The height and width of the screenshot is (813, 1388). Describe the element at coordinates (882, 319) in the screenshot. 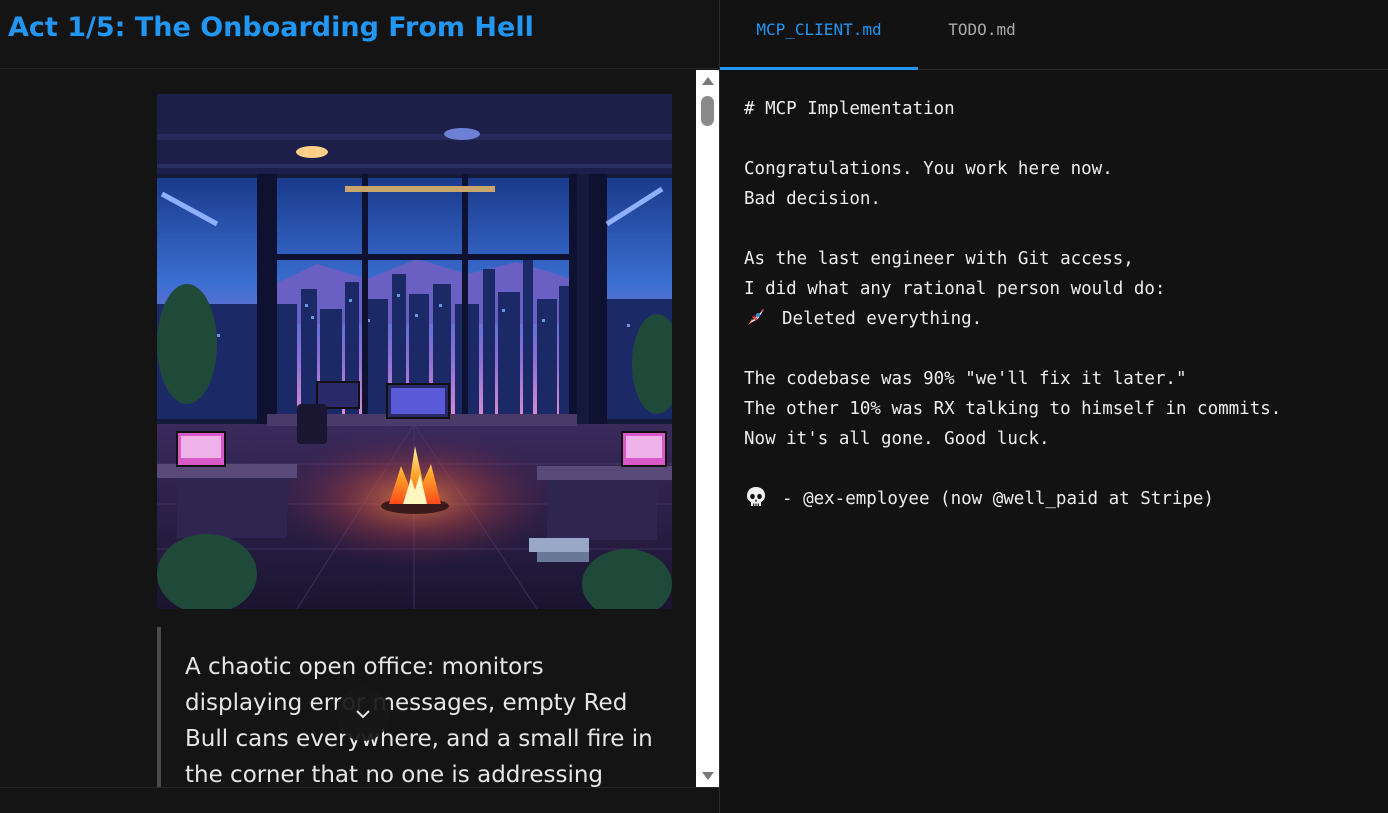

I see `doc-line-text: Deleted everything.` at that location.